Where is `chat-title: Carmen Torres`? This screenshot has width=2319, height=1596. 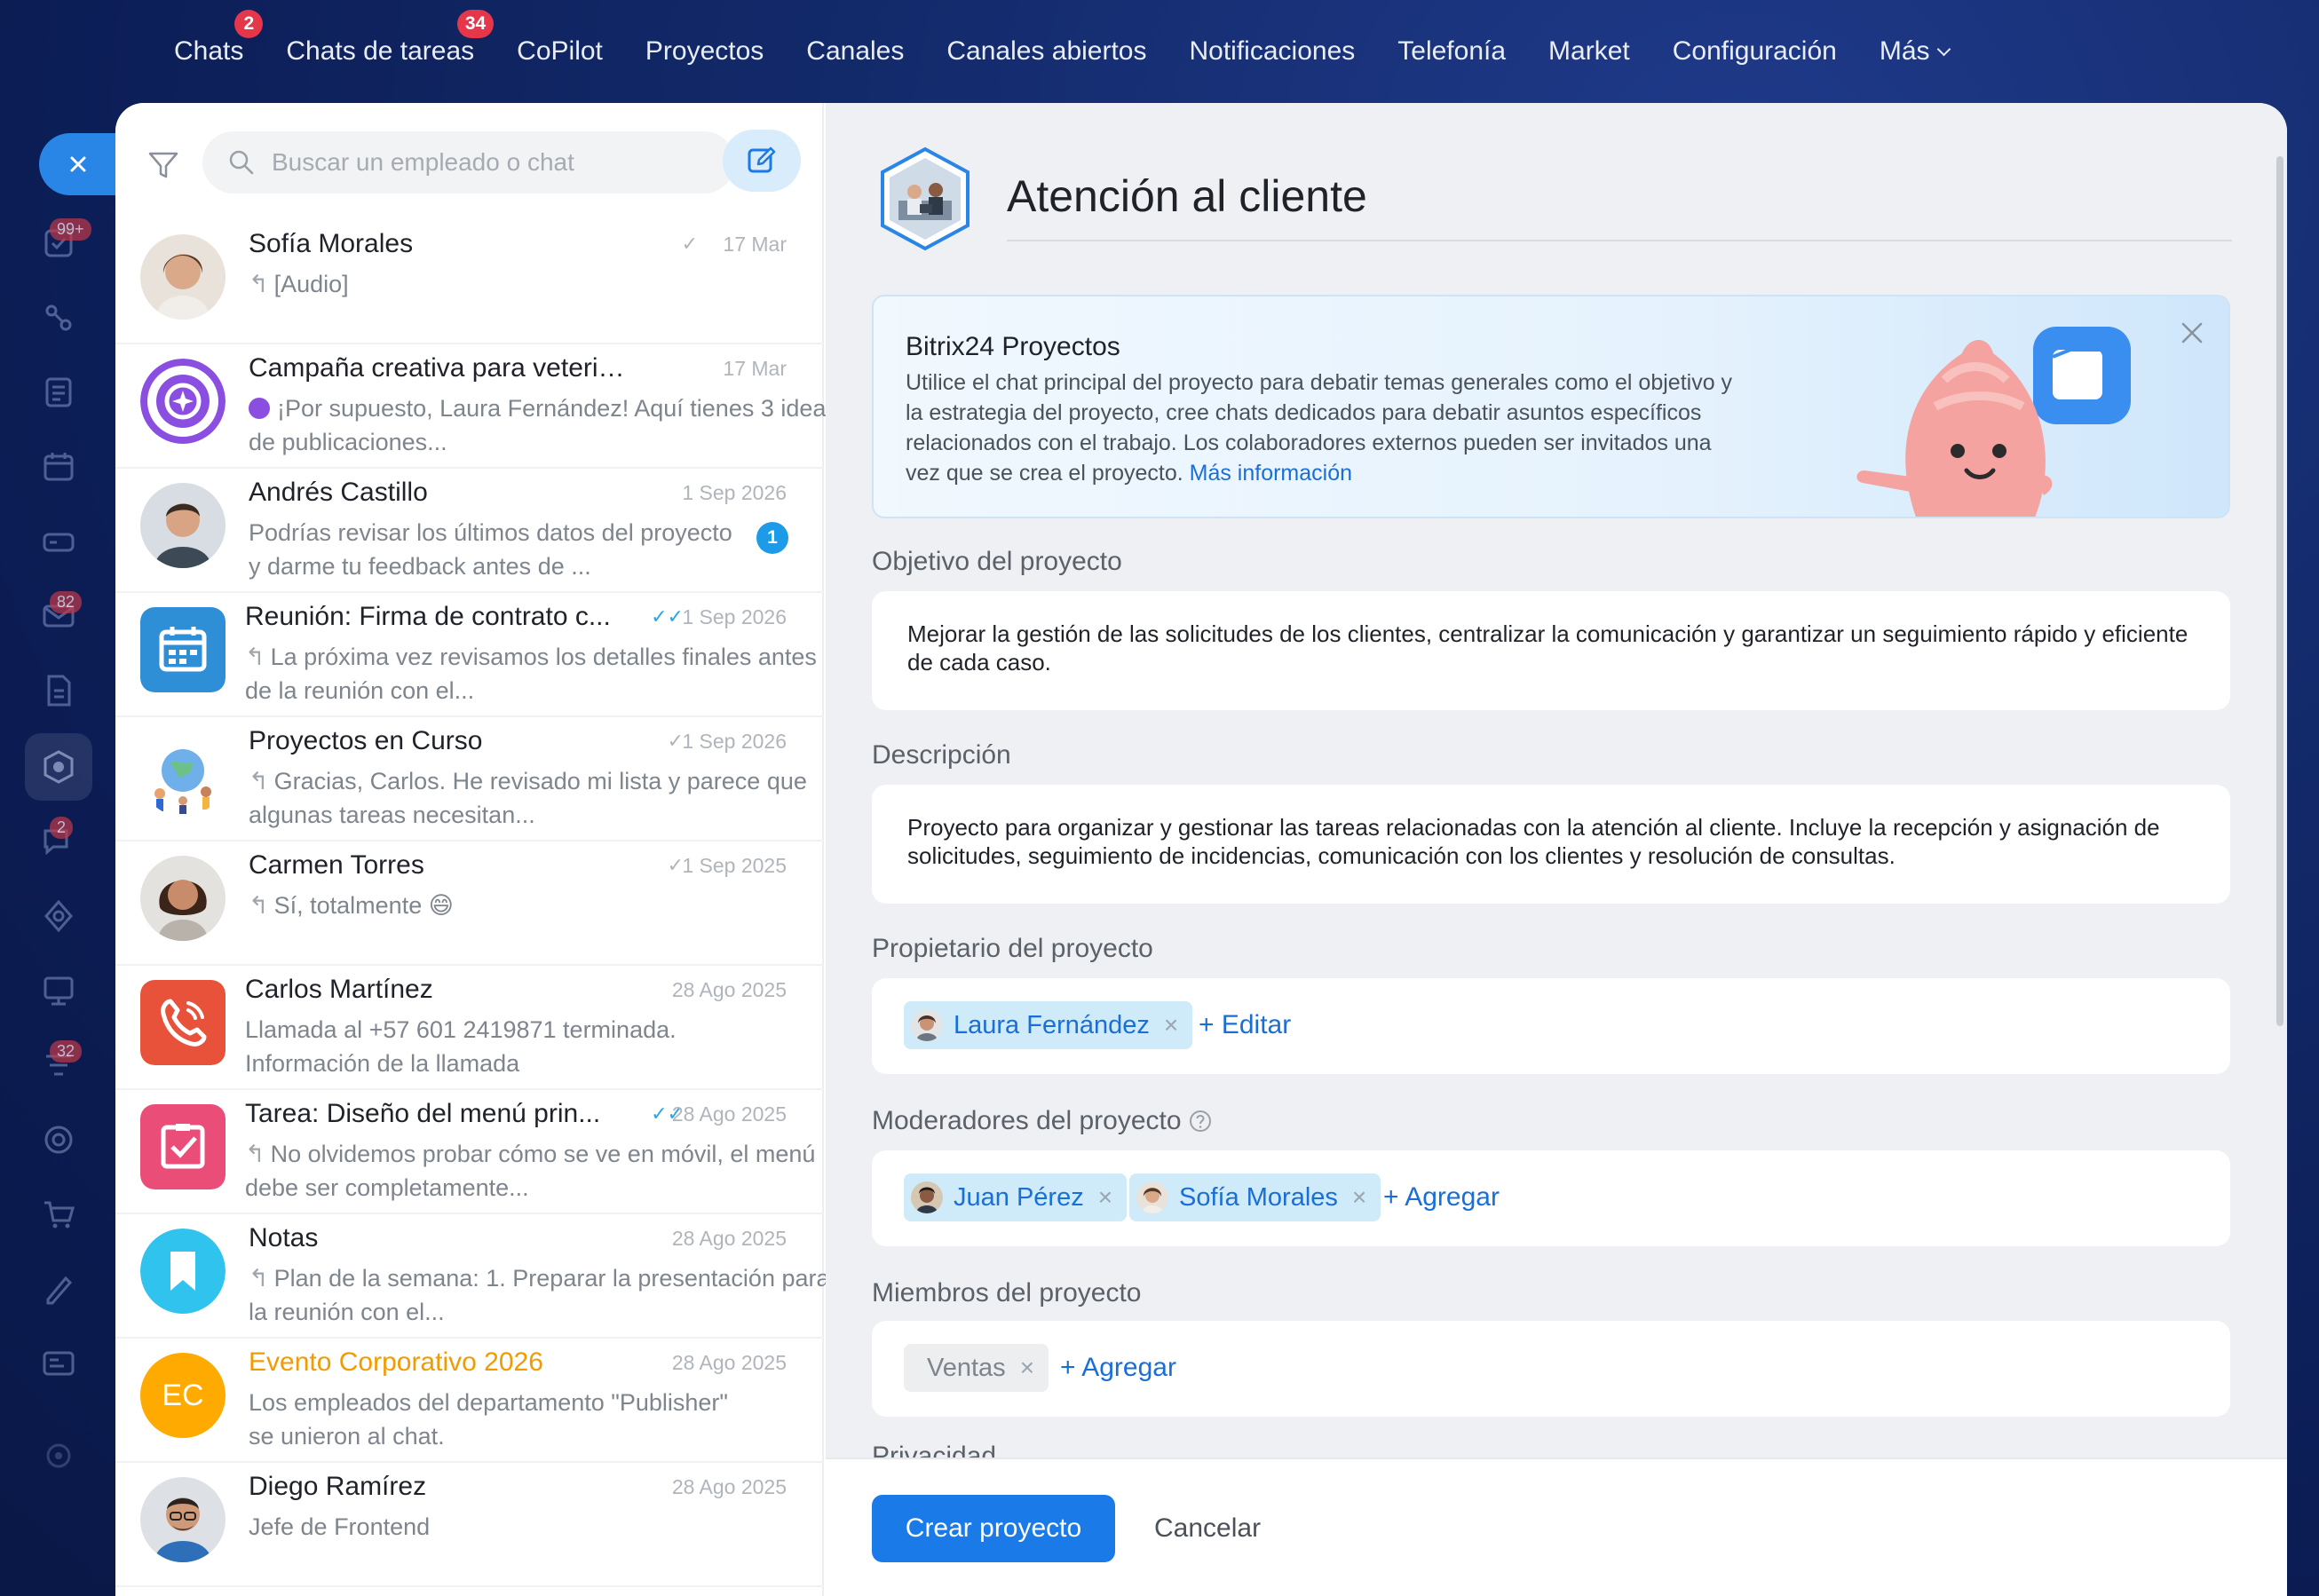
chat-title: Carmen Torres is located at coordinates (337, 865).